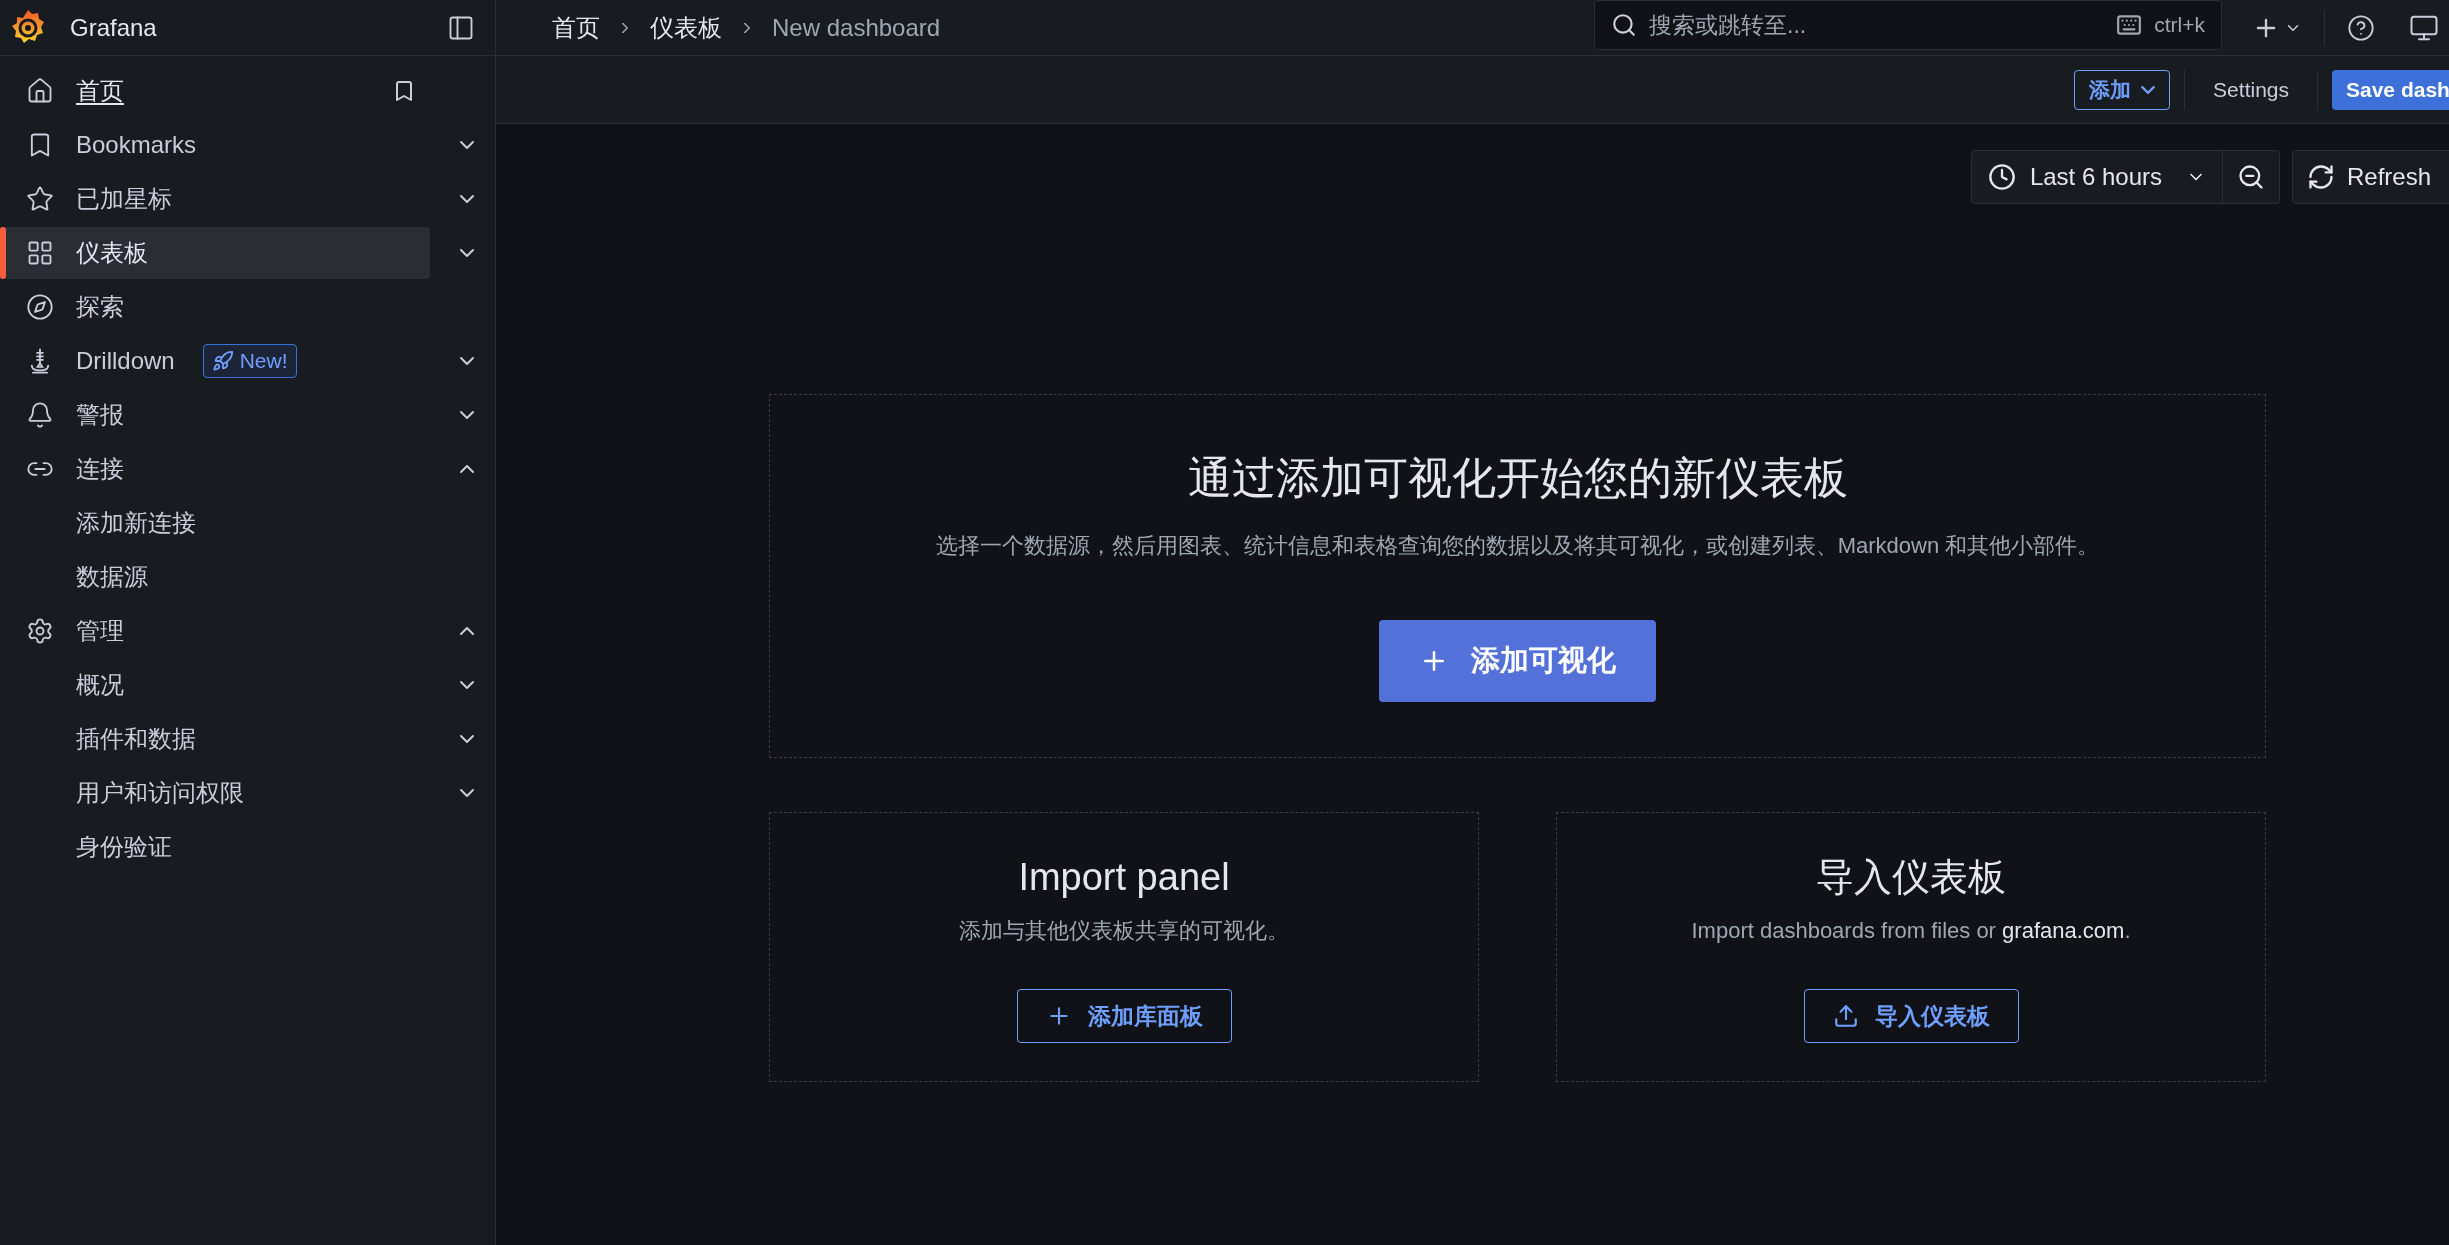 The image size is (2449, 1245). Describe the element at coordinates (40, 199) in the screenshot. I see `star-icon` at that location.